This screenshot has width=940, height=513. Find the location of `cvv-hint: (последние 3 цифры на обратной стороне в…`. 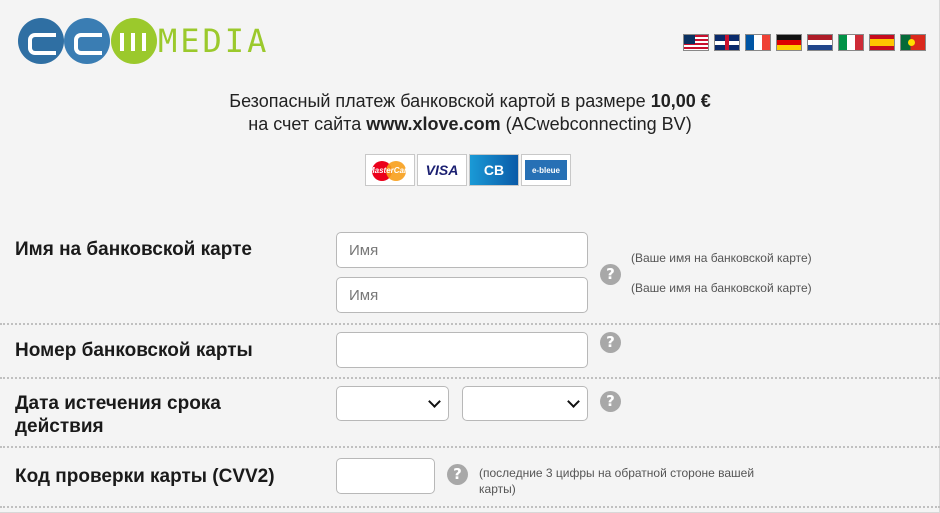

cvv-hint: (последние 3 цифры на обратной стороне в… is located at coordinates (616, 481).